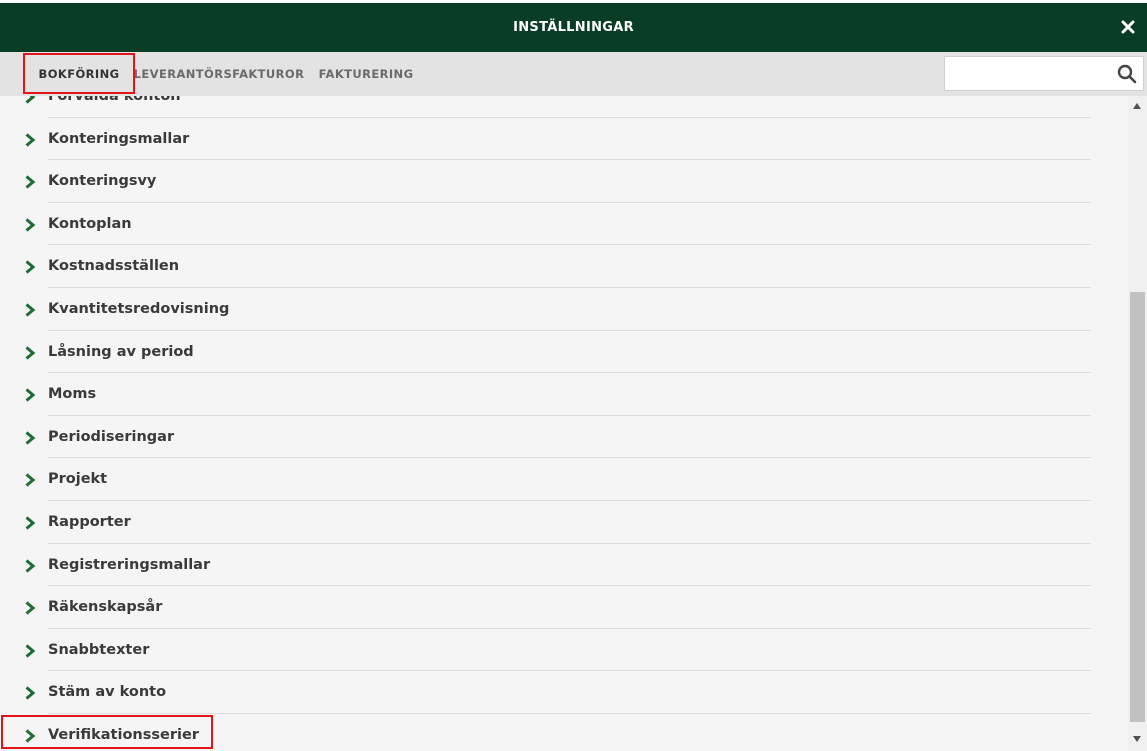  Describe the element at coordinates (564, 352) in the screenshot. I see `list-item: Låsning av period` at that location.